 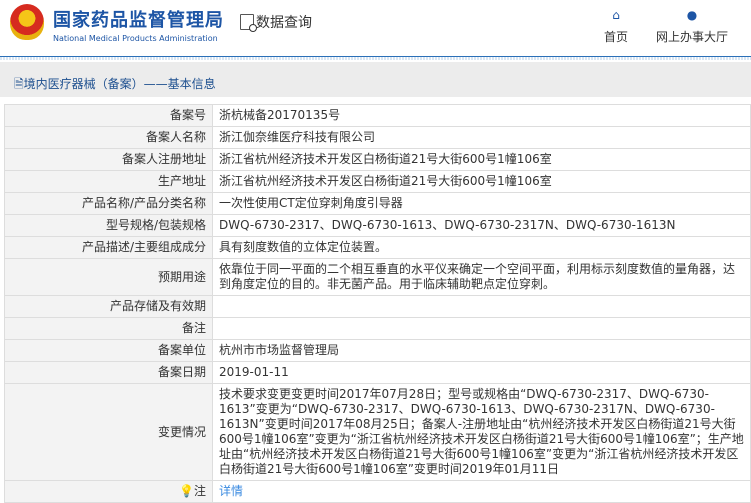 I want to click on field-label: 产品描述/主要组成成分, so click(x=108, y=247).